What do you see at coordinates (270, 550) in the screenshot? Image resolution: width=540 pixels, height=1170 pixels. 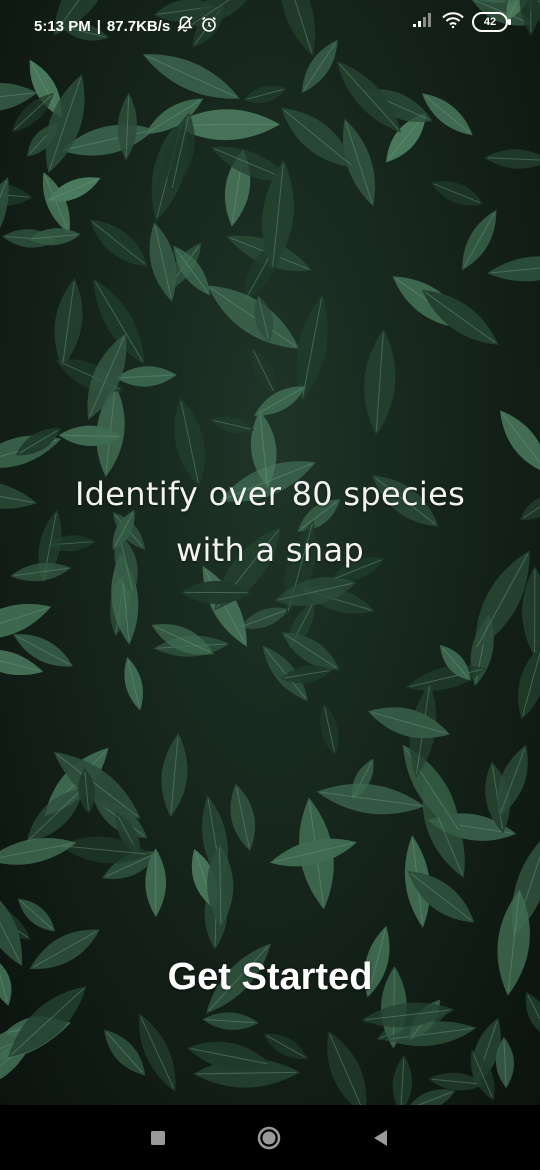 I see `headline-line-2: with a snap` at bounding box center [270, 550].